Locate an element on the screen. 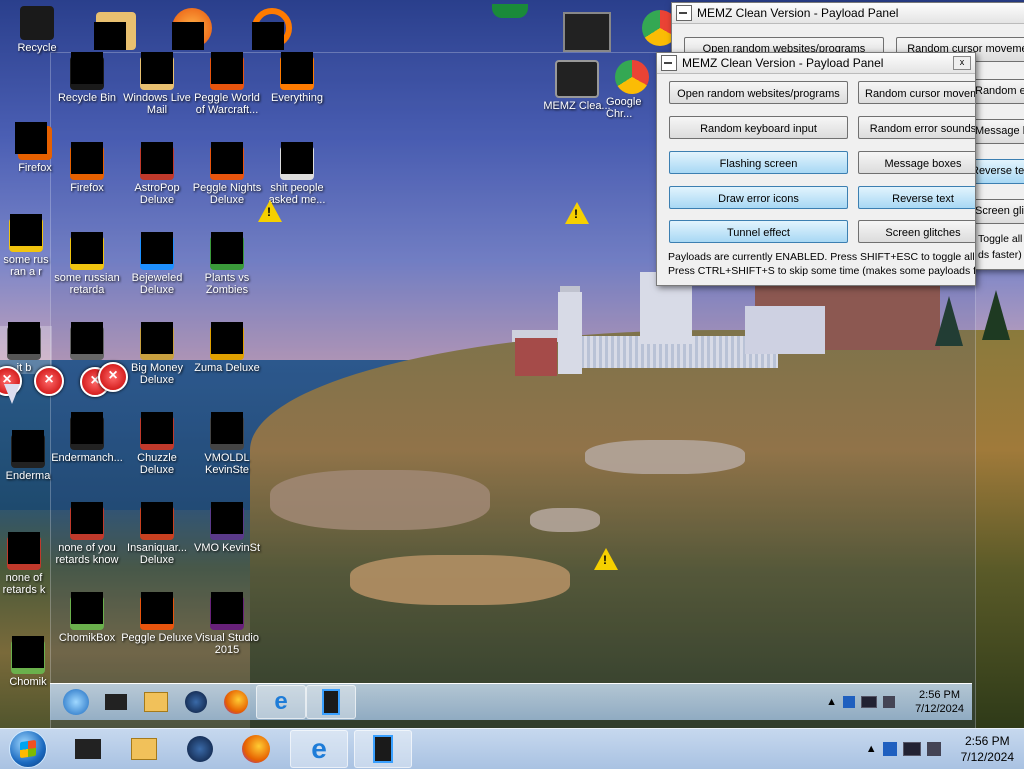 This screenshot has width=1024, height=769. screen-glitches-button: Screen glitches is located at coordinates (916, 231).